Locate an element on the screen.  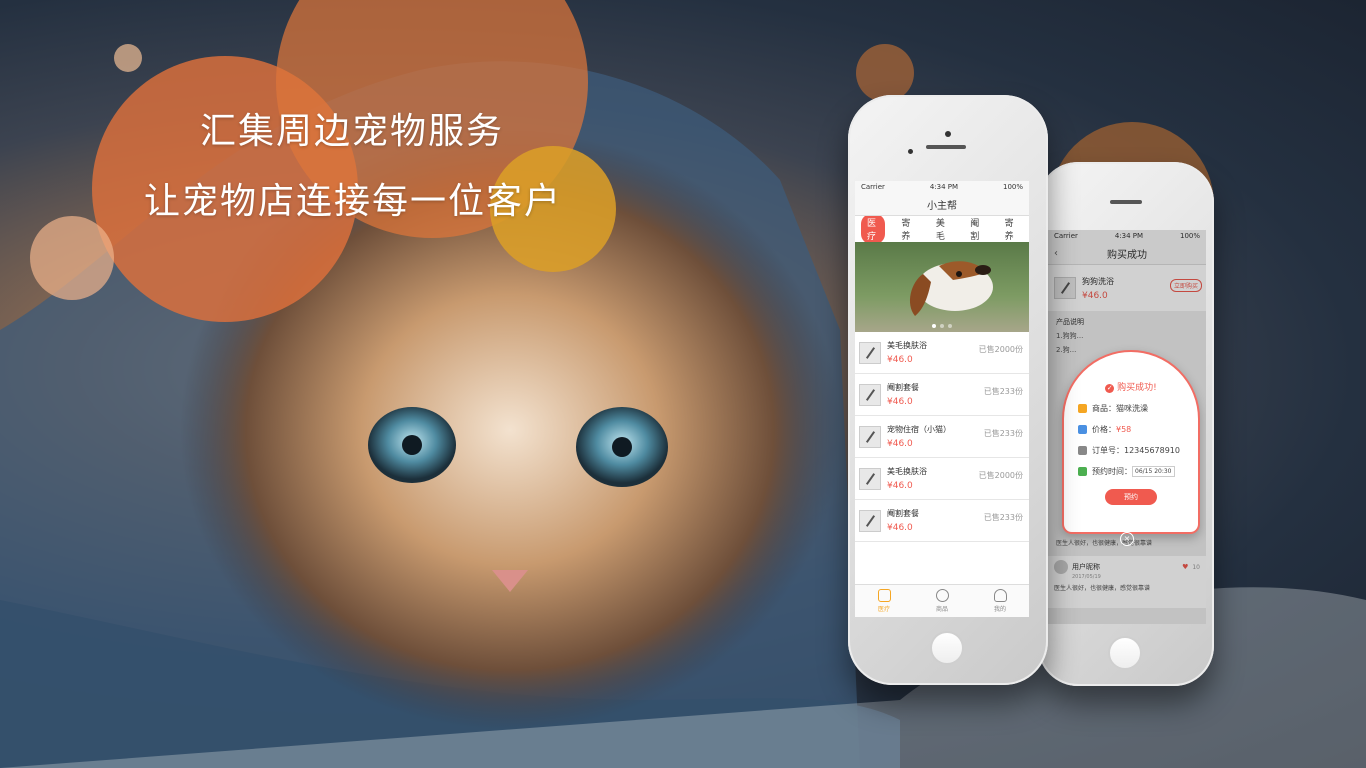
tabbar-label: 商品 is located at coordinates (941, 609).